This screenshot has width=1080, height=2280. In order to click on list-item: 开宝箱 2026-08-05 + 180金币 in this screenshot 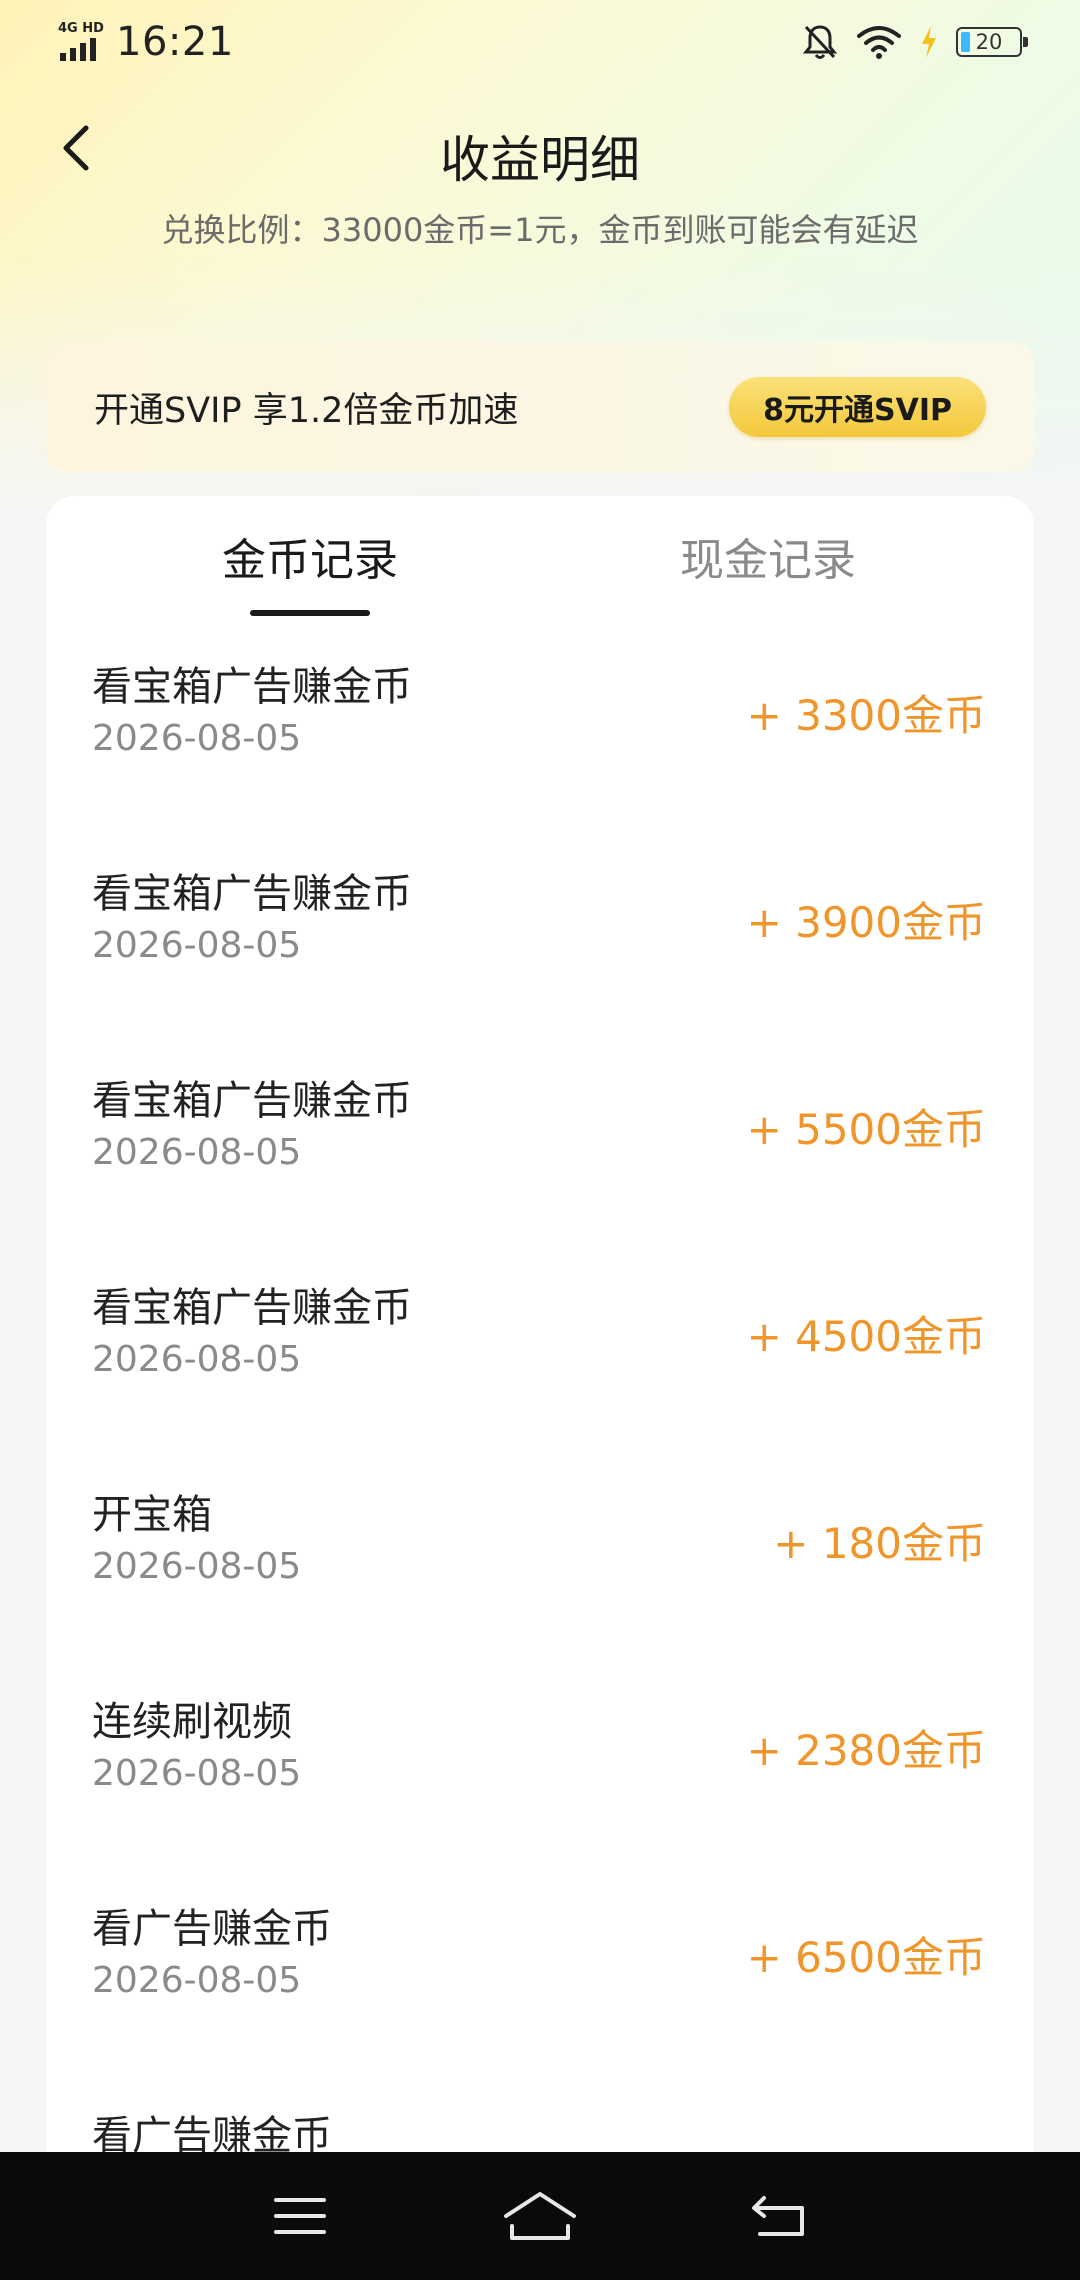, I will do `click(540, 1567)`.